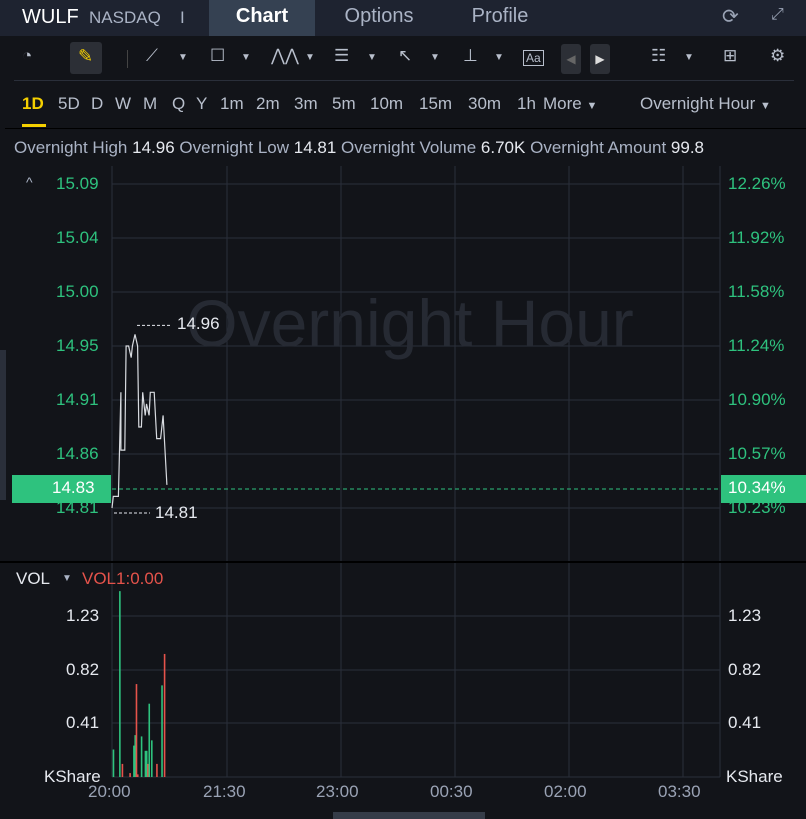 The image size is (806, 819). What do you see at coordinates (77, 345) in the screenshot?
I see `price-tick-left: 14.95` at bounding box center [77, 345].